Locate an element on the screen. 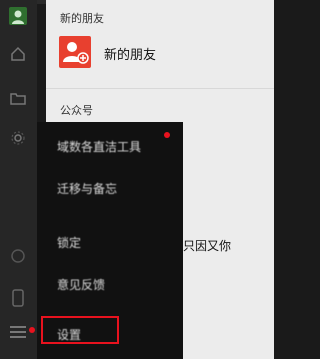 This screenshot has width=320, height=359. settings-highlight-box is located at coordinates (80, 330).